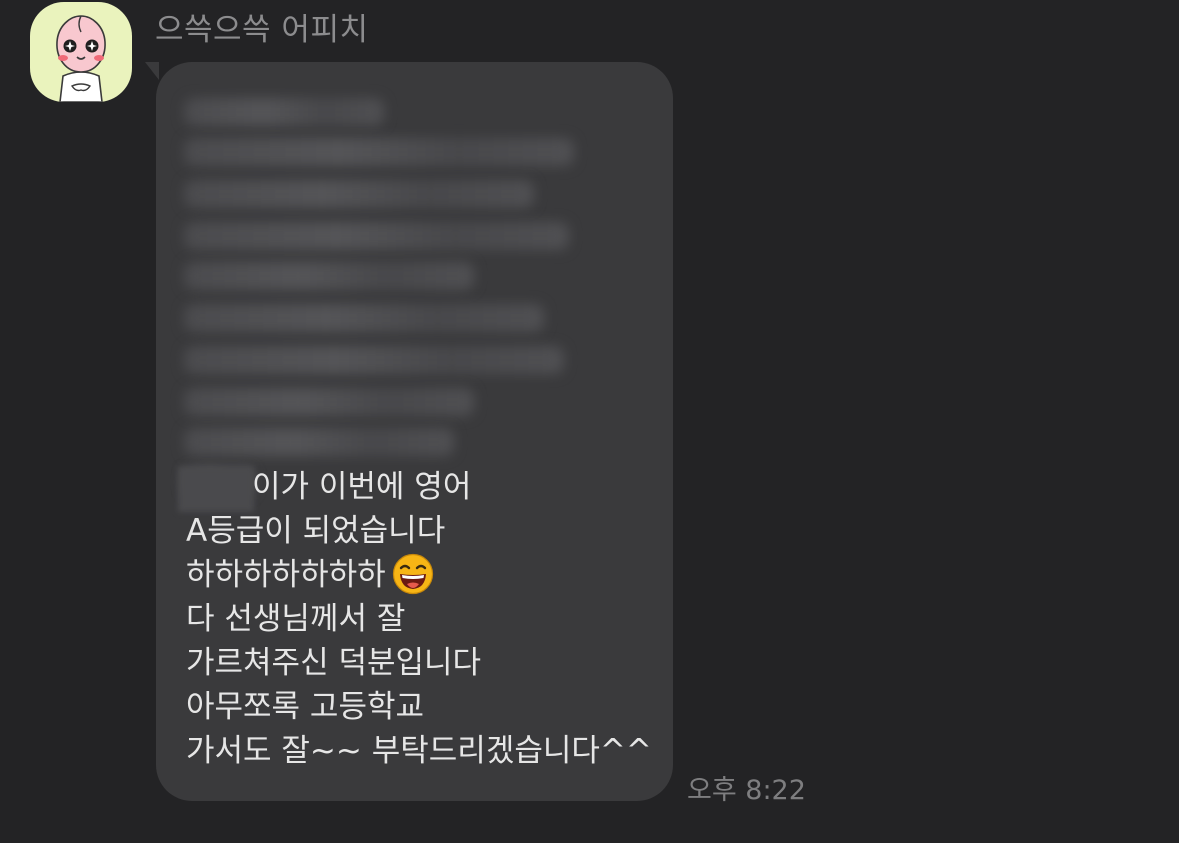  I want to click on message-line: 다 선생님께서 잘, so click(296, 619).